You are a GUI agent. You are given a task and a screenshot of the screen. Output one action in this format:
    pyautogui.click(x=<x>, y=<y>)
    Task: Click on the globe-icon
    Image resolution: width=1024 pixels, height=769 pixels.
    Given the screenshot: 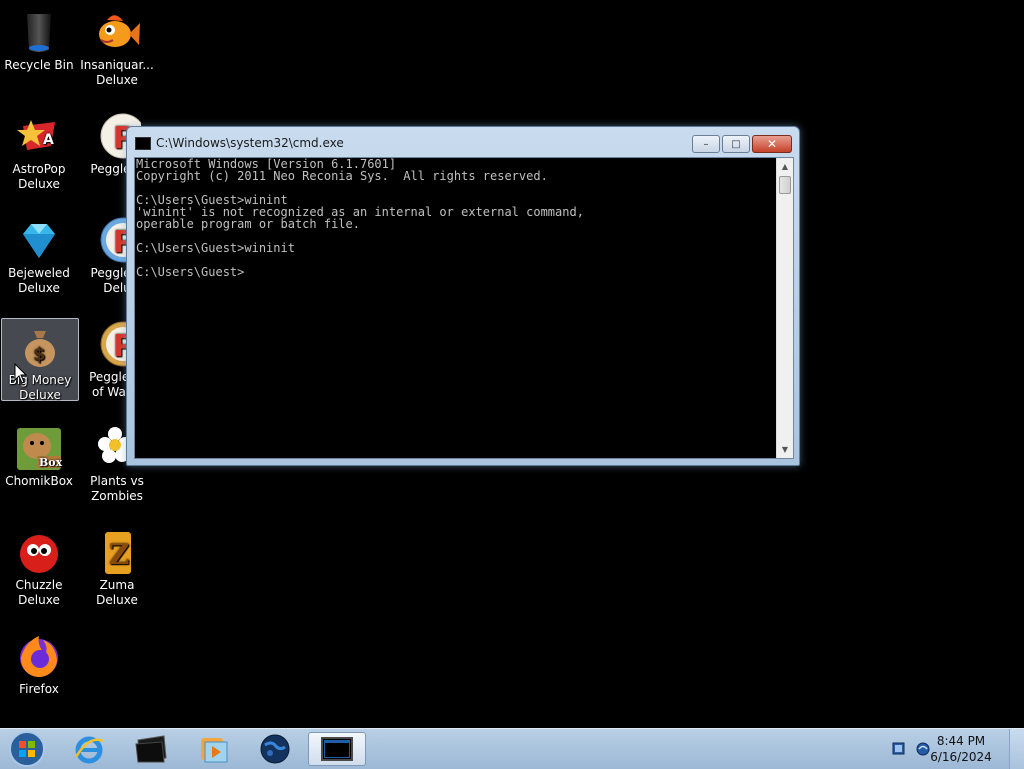 What is the action you would take?
    pyautogui.click(x=275, y=749)
    